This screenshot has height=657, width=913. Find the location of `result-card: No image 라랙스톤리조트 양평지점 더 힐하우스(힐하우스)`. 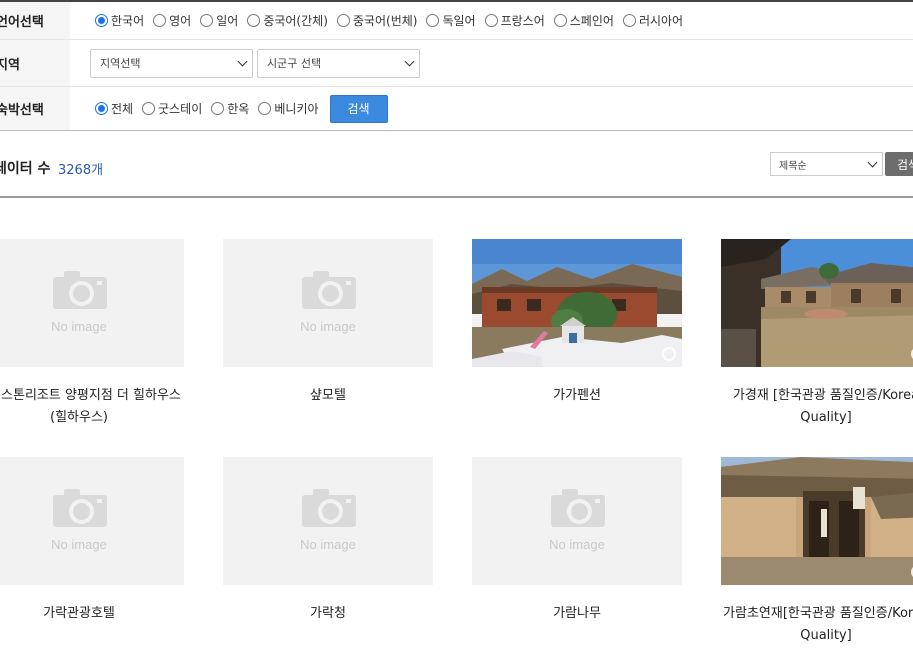

result-card: No image 라랙스톤리조트 양평지점 더 힐하우스(힐하우스) is located at coordinates (92, 334).